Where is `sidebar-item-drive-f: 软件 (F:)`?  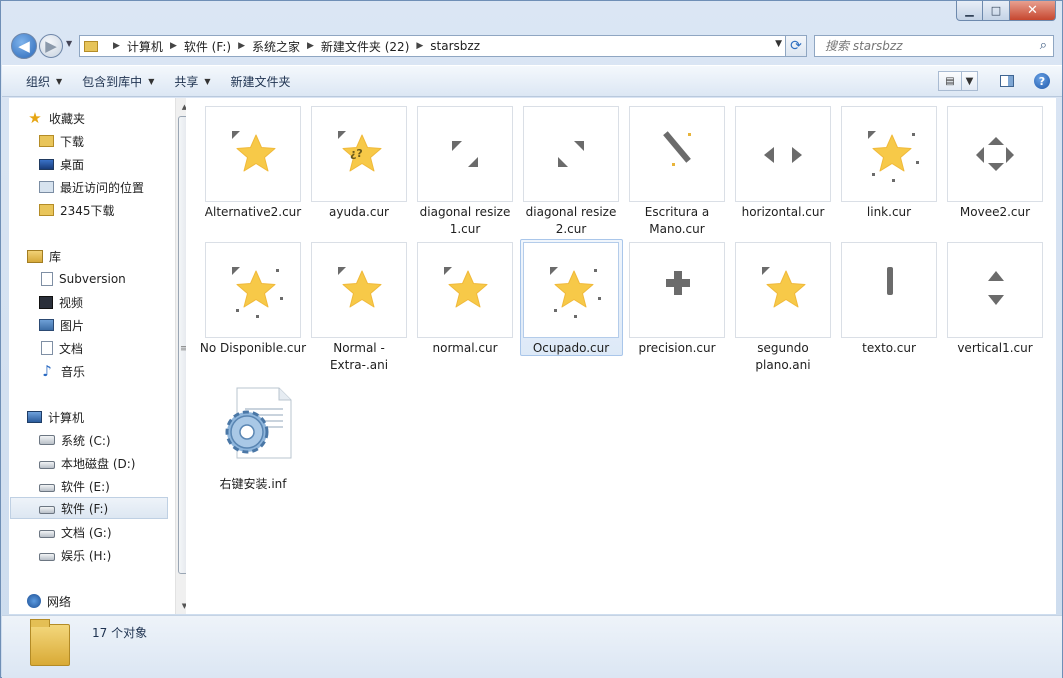 sidebar-item-drive-f: 软件 (F:) is located at coordinates (89, 508).